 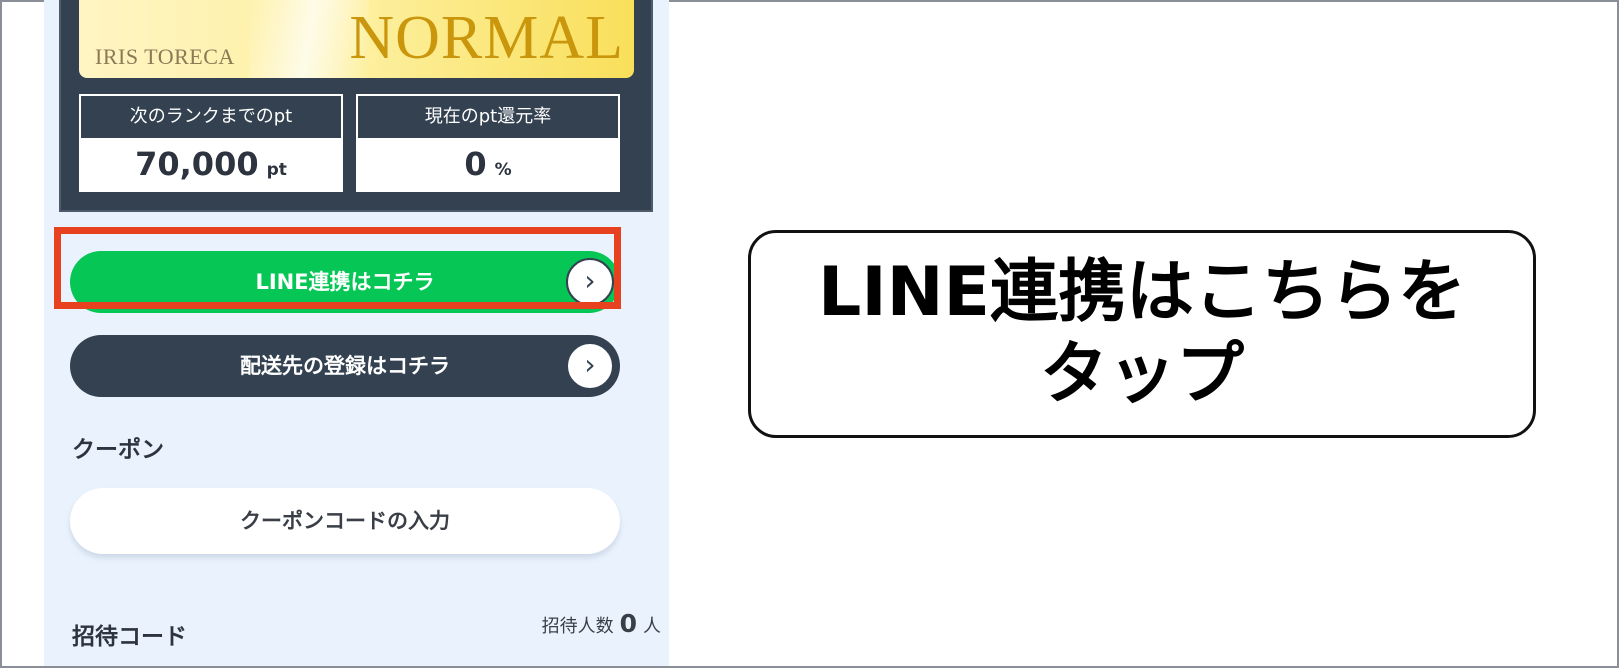 I want to click on membership-card: IRIS TORECA NORMAL, so click(x=356, y=39).